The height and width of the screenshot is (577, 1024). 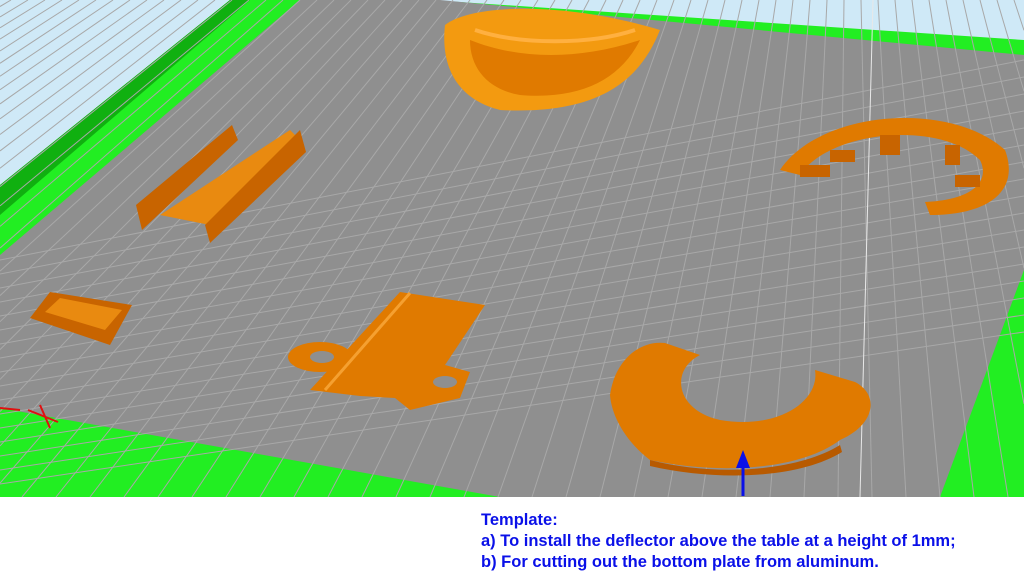 What do you see at coordinates (519, 520) in the screenshot?
I see `caption-title: Template:` at bounding box center [519, 520].